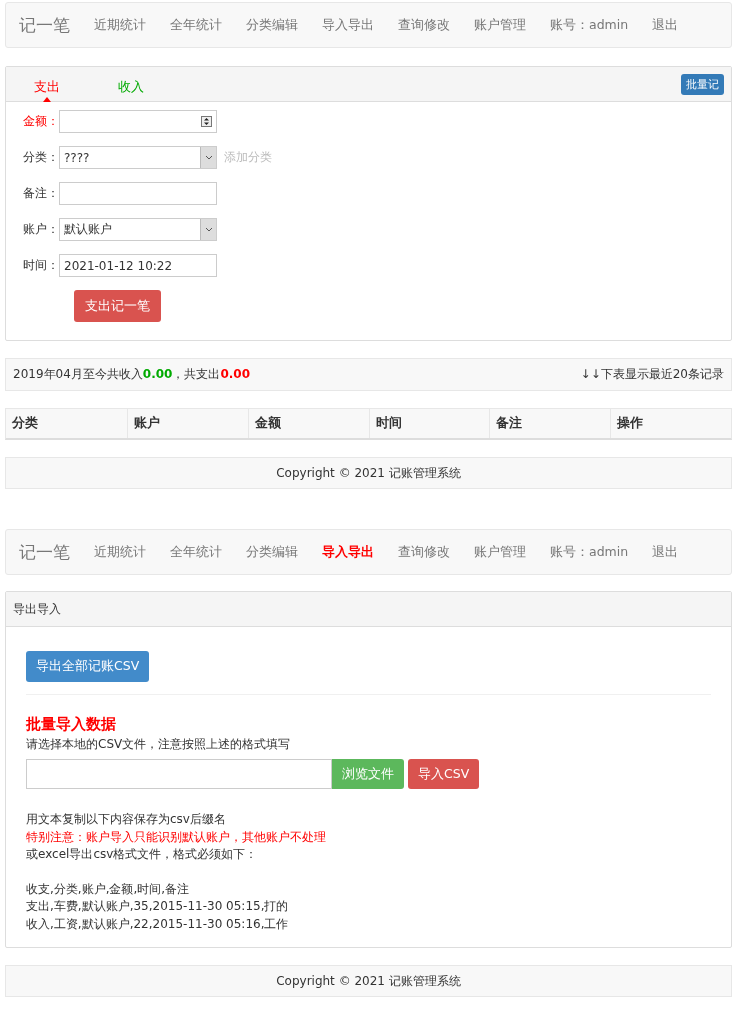 This screenshot has height=1012, width=736. I want to click on file-field, so click(179, 774).